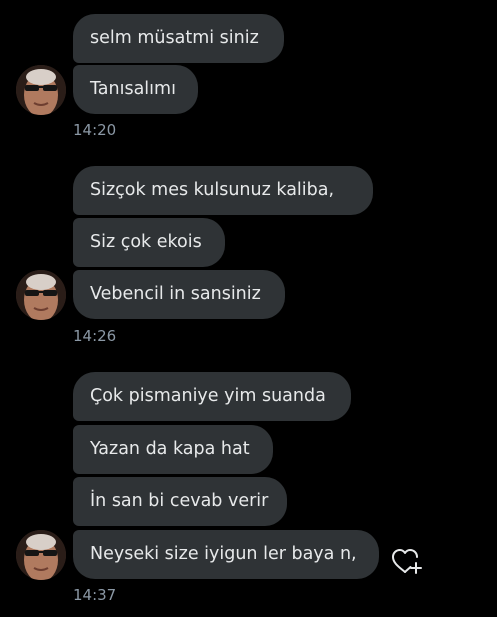  I want to click on heart-plus-icon, so click(407, 562).